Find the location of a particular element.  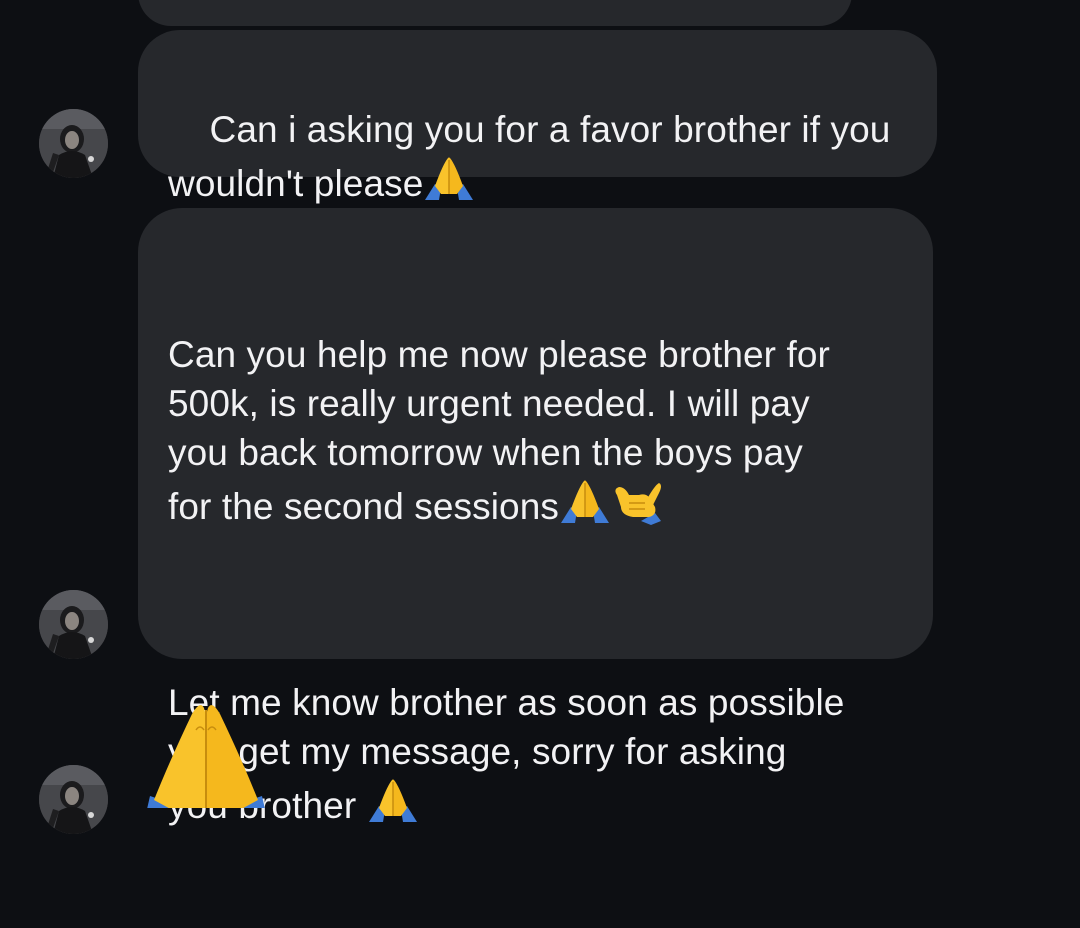

emoji-message is located at coordinates (206, 754).